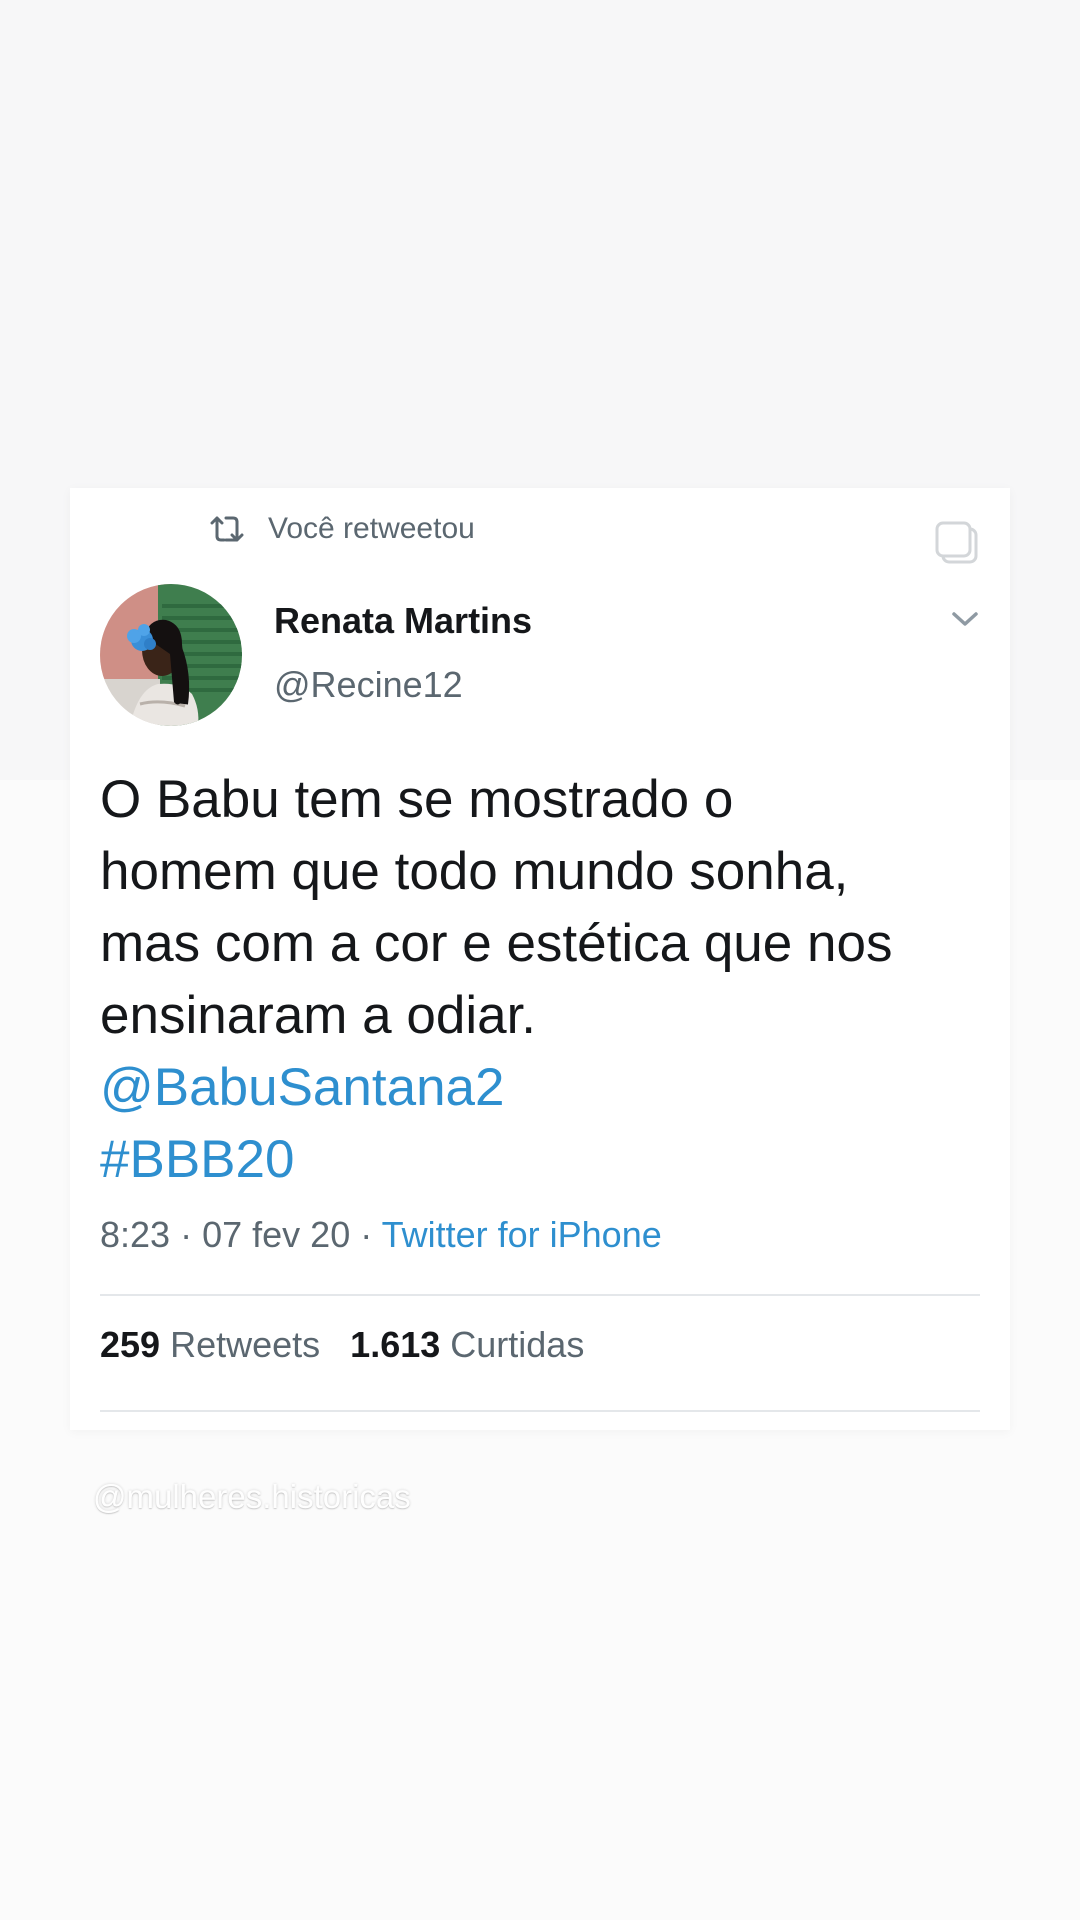 This screenshot has height=1920, width=1080. Describe the element at coordinates (245, 1344) in the screenshot. I see `retweets-label: Retweets` at that location.